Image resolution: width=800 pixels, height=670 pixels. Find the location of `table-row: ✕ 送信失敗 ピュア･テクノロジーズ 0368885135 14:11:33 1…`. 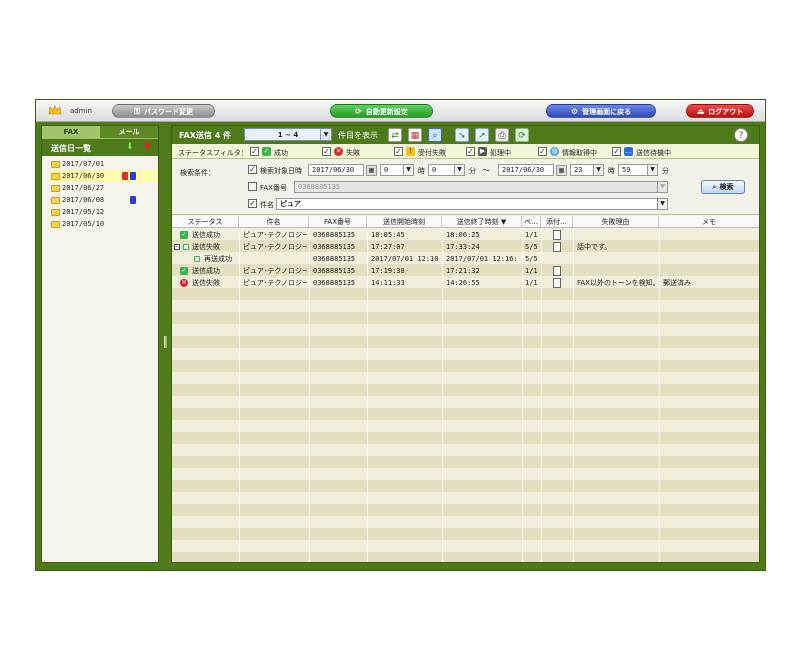

table-row: ✕ 送信失敗 ピュア･テクノロジーズ 0368885135 14:11:33 1… is located at coordinates (465, 283).